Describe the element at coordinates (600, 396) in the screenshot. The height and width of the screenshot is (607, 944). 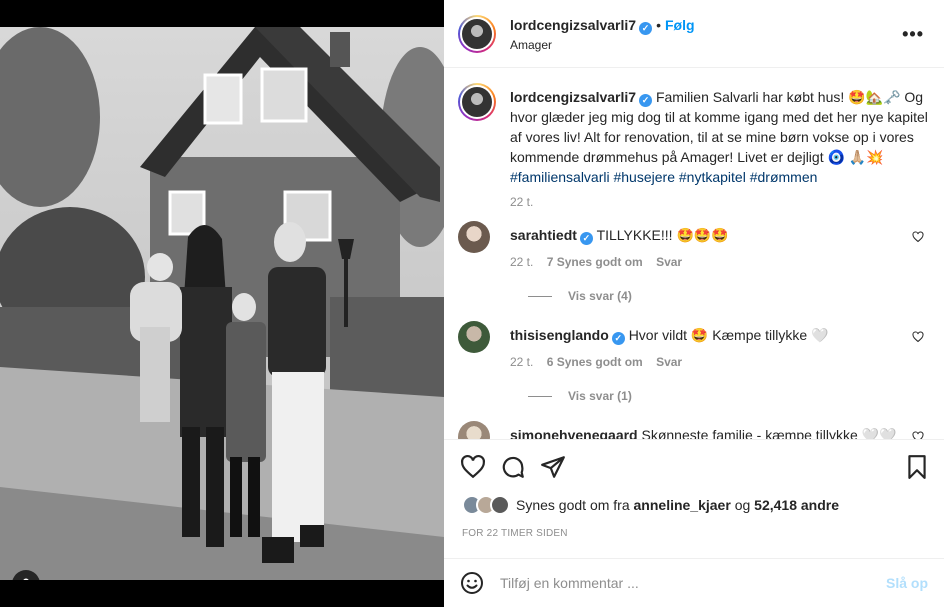
I see `view-replies-label: Vis svar (1)` at that location.